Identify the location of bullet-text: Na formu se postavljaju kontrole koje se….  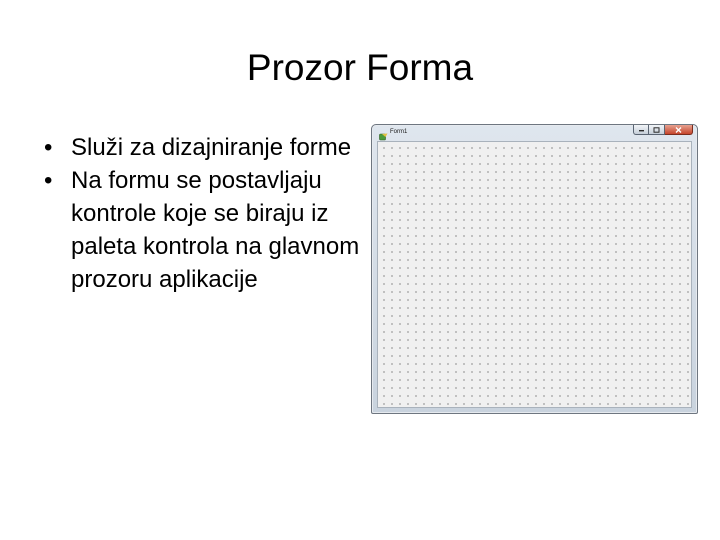
(215, 230).